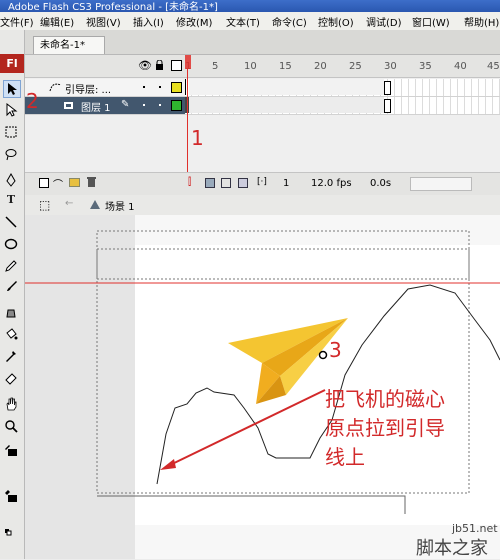 This screenshot has height=560, width=500. What do you see at coordinates (323, 355) in the screenshot?
I see `registration-point` at bounding box center [323, 355].